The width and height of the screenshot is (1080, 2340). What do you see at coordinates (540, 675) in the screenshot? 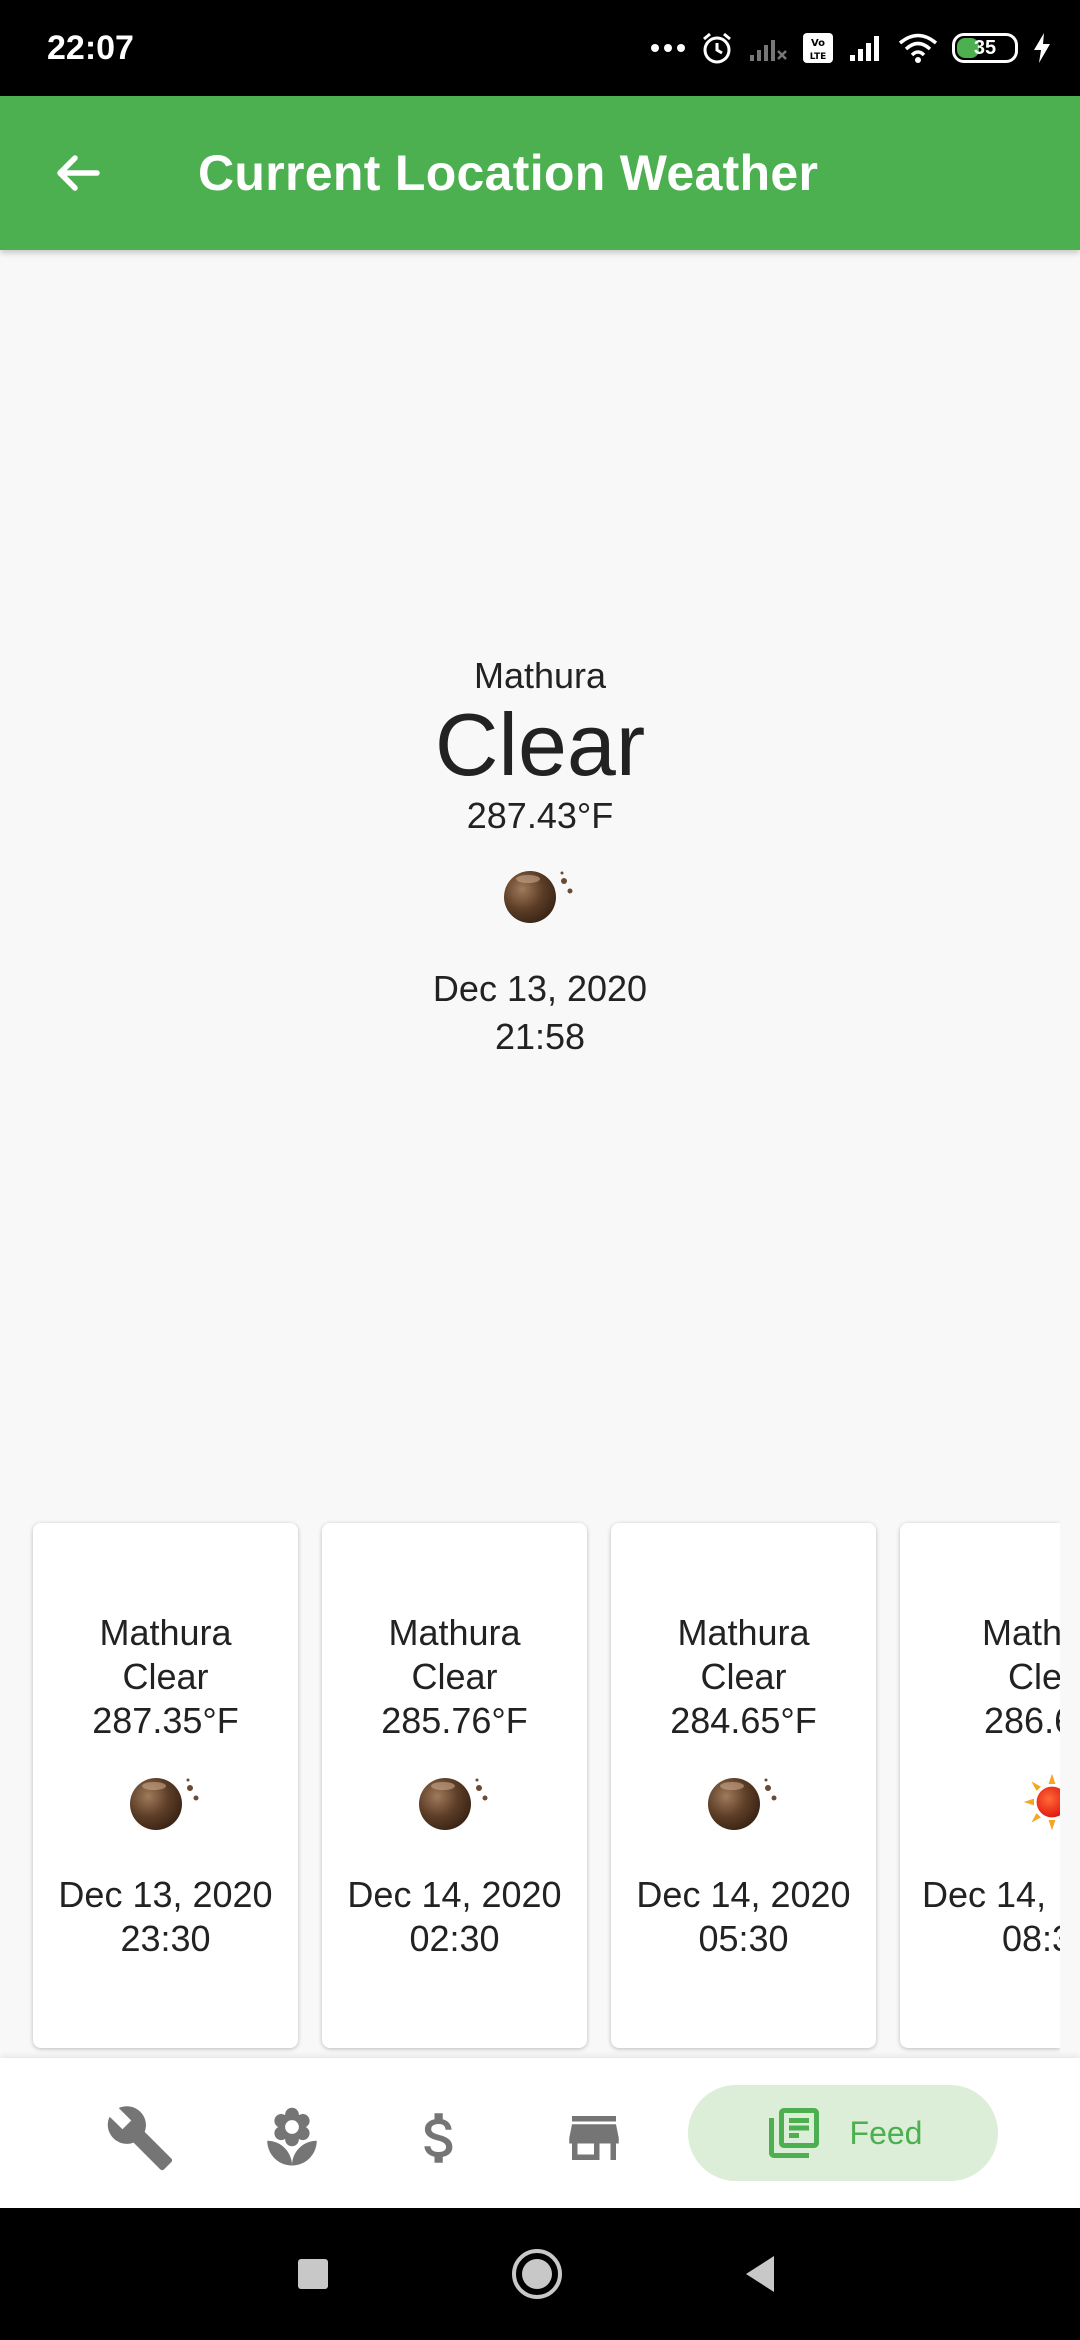
I see `current-city: Mathura` at bounding box center [540, 675].